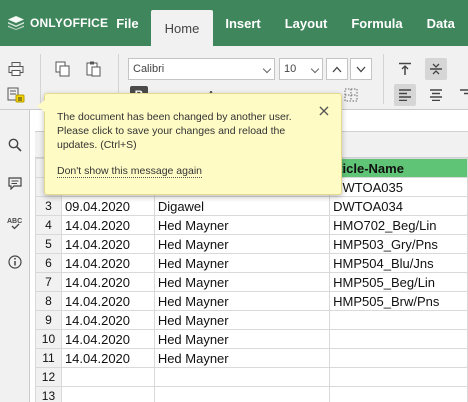 This screenshot has height=402, width=468. I want to click on save-notify-icon, so click(16, 95).